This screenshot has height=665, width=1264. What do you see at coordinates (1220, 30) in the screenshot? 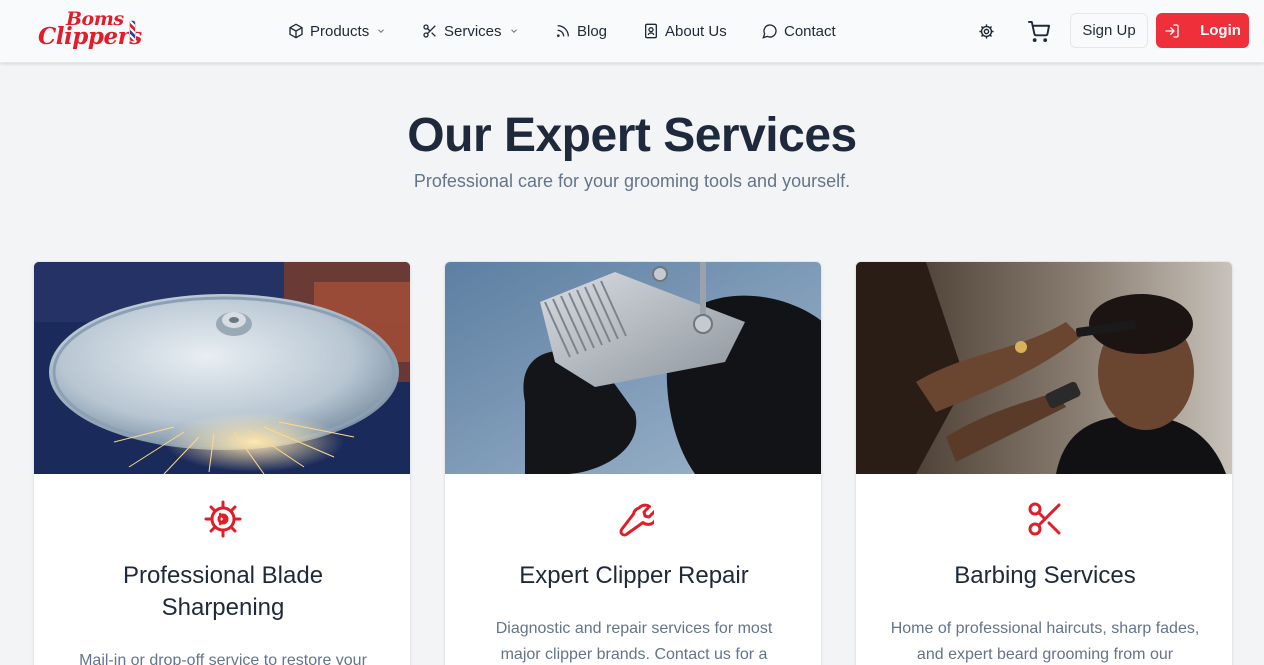
I see `login-label: Login` at bounding box center [1220, 30].